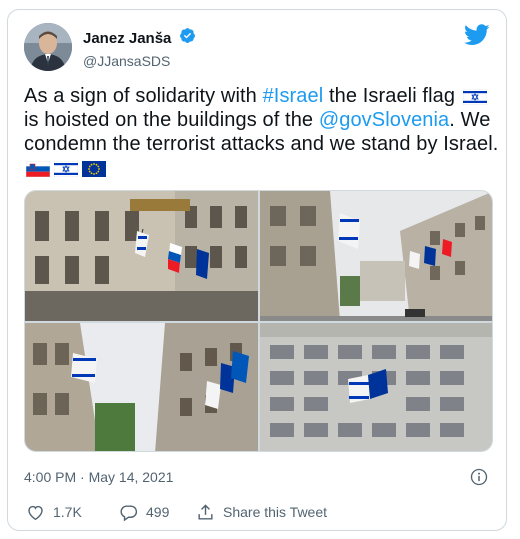  What do you see at coordinates (476, 37) in the screenshot?
I see `twitter-bird-icon` at bounding box center [476, 37].